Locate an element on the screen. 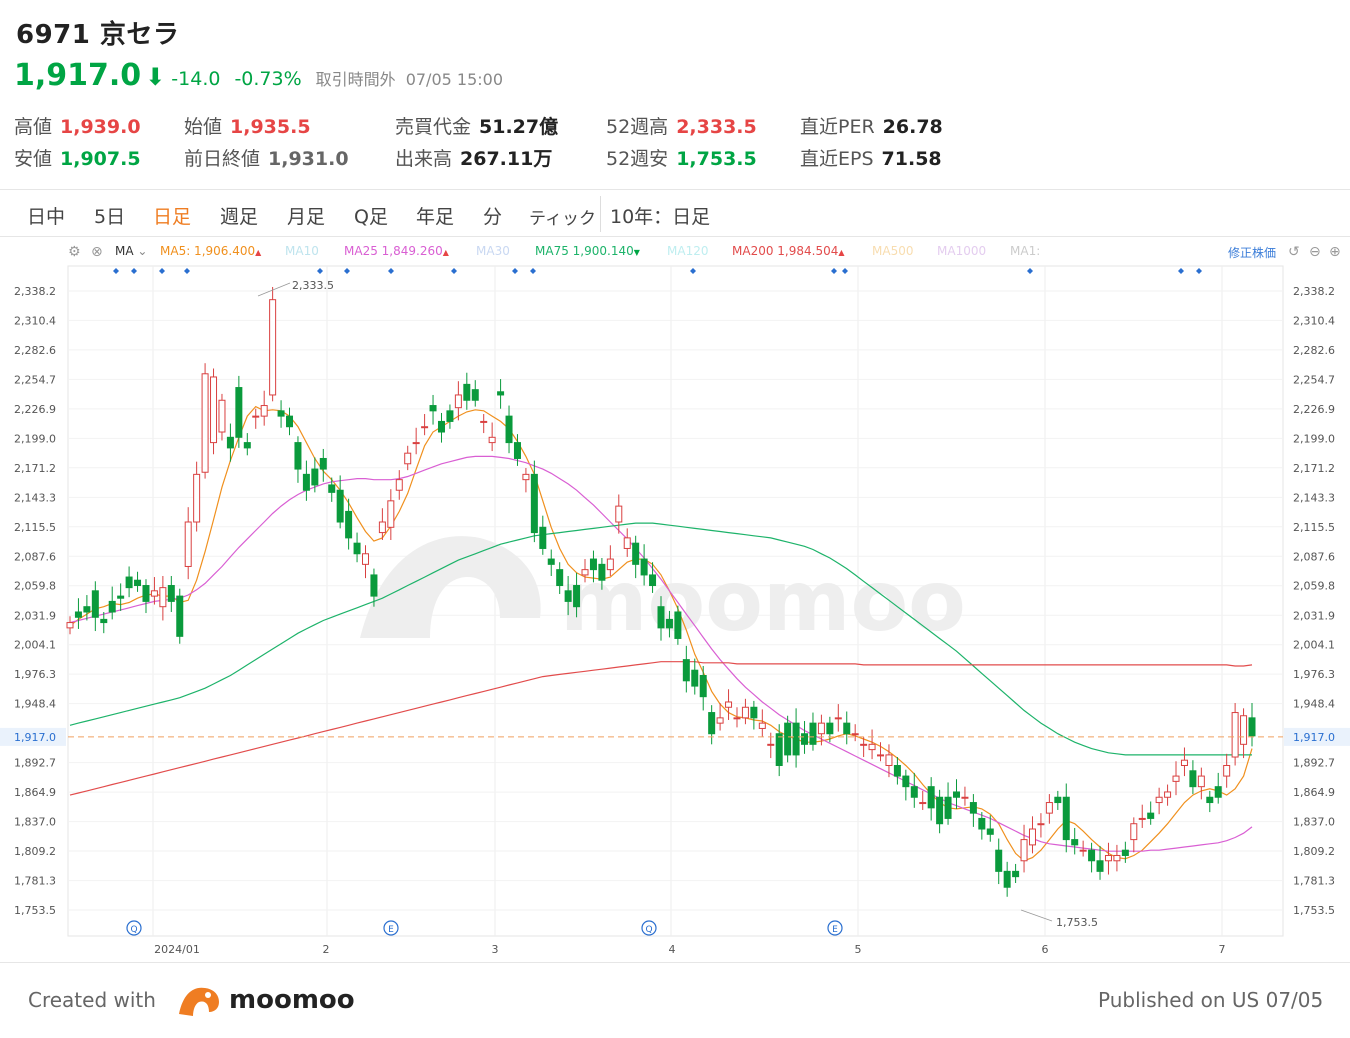 This screenshot has height=1038, width=1350. stat-eps: 直近EPS 71.58 is located at coordinates (871, 159).